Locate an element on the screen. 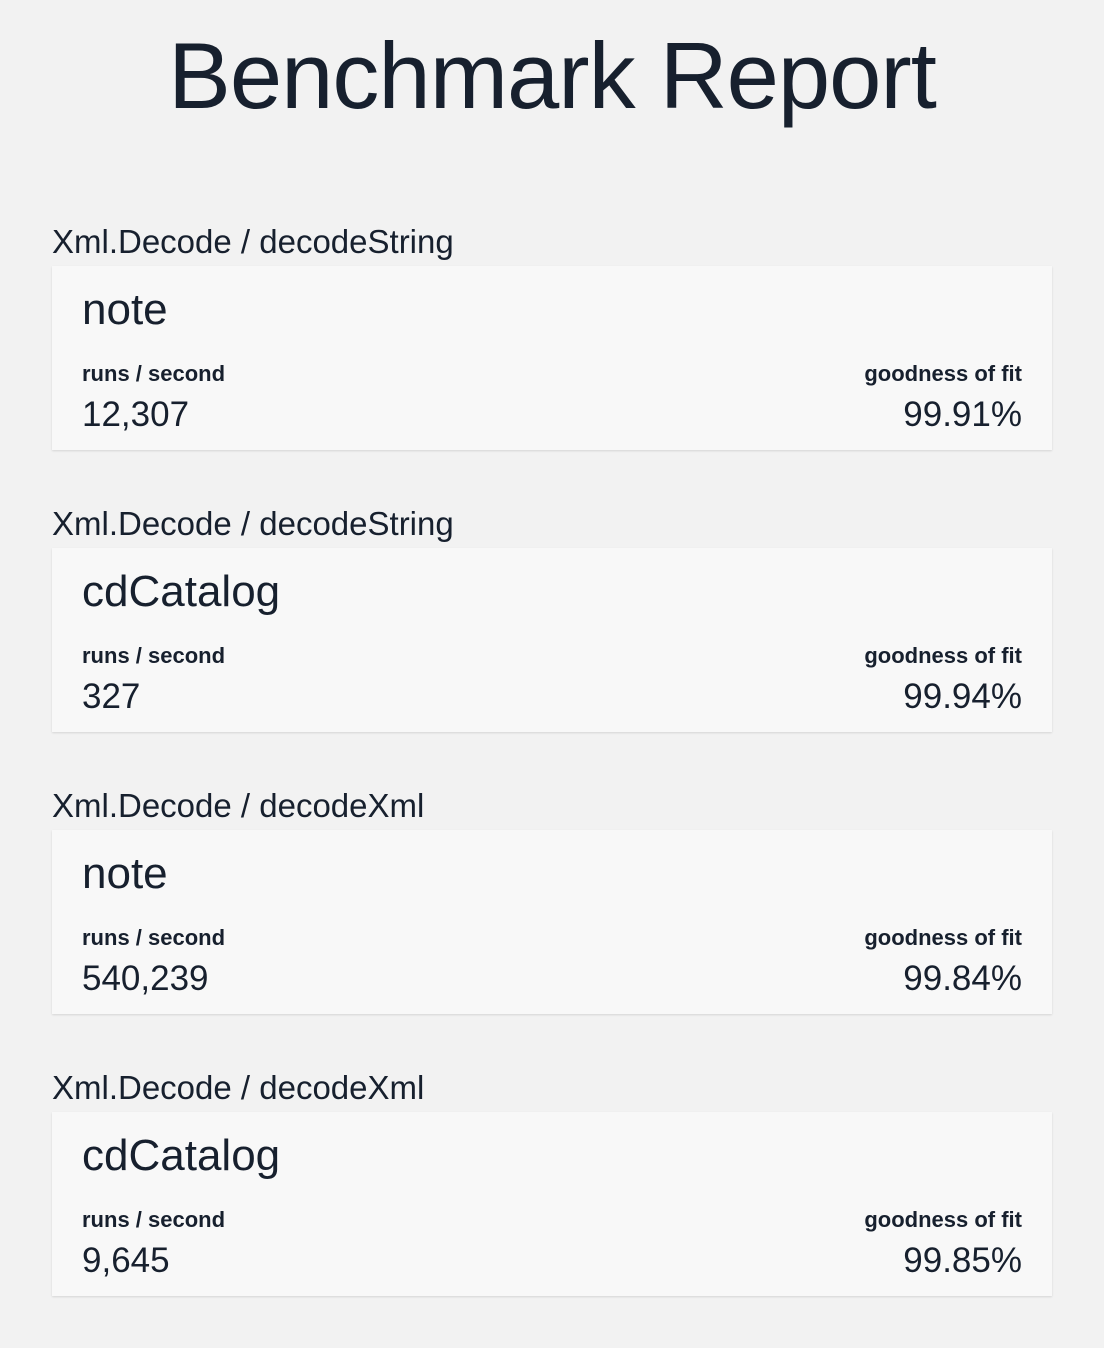 Image resolution: width=1104 pixels, height=1348 pixels. runs-metric: runs / second 9,645 is located at coordinates (153, 1244).